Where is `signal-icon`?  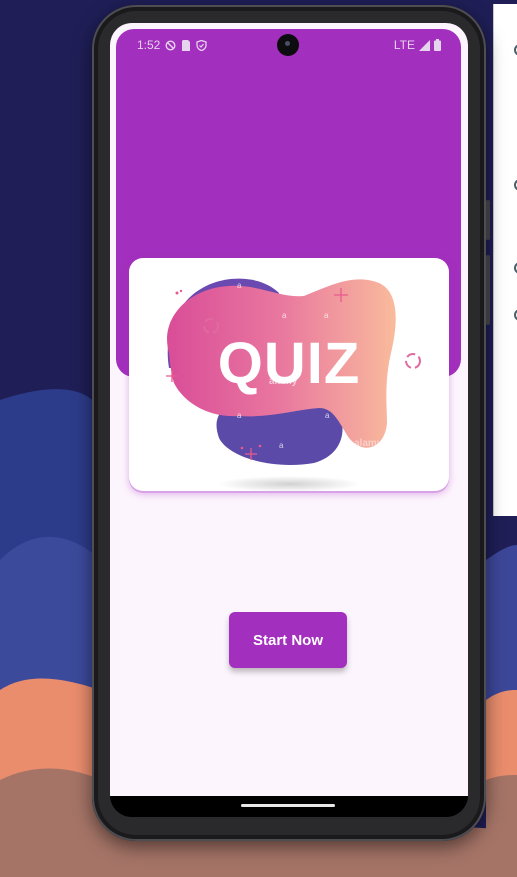 signal-icon is located at coordinates (424, 45).